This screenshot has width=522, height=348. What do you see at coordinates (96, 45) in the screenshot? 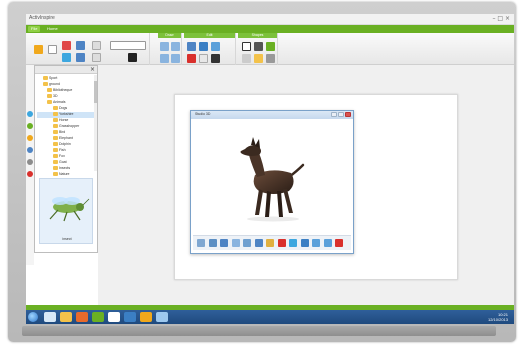
I see `font-icon` at bounding box center [96, 45].